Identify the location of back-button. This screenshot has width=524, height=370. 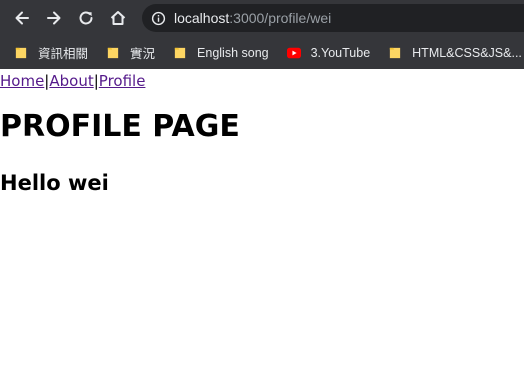
(22, 18).